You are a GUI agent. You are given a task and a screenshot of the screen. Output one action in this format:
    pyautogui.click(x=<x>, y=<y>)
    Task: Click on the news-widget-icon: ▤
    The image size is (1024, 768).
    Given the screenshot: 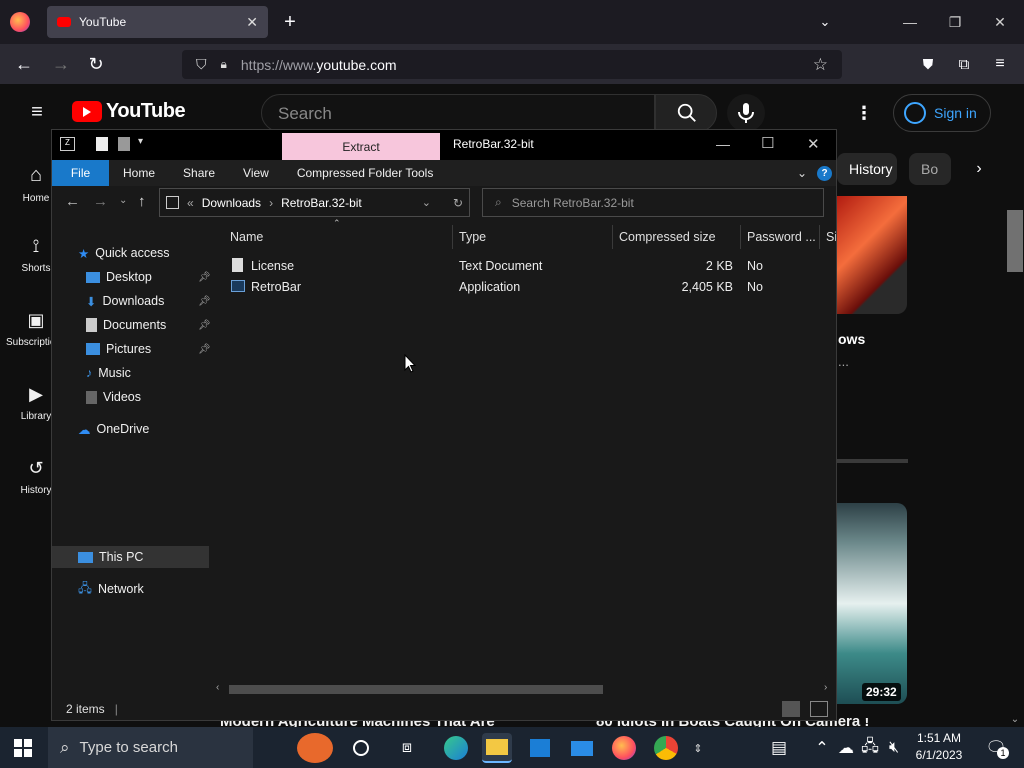 What is the action you would take?
    pyautogui.click(x=779, y=748)
    